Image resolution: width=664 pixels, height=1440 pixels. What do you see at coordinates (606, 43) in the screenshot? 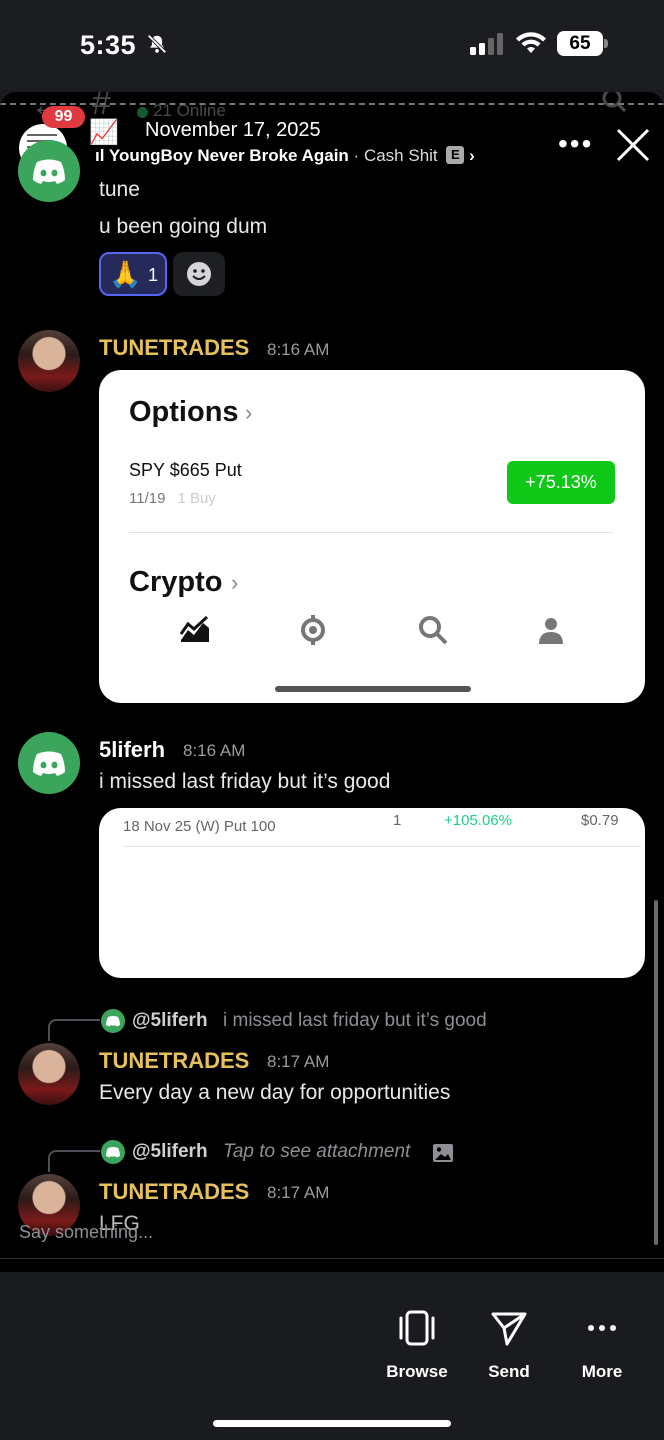
I see `battery-tip` at bounding box center [606, 43].